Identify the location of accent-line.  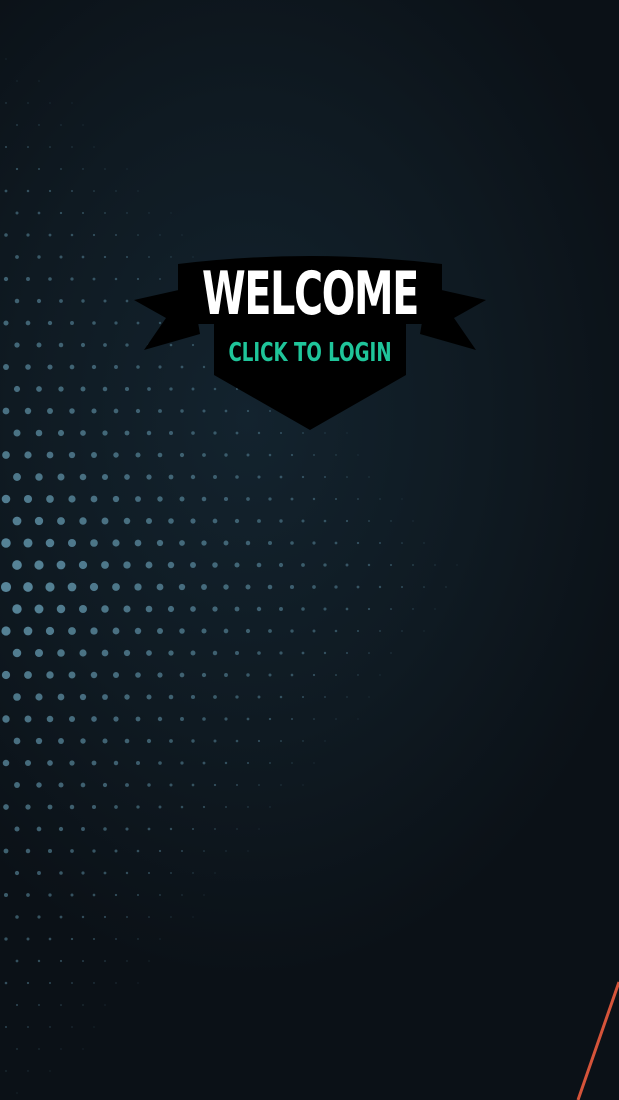
(597, 1040).